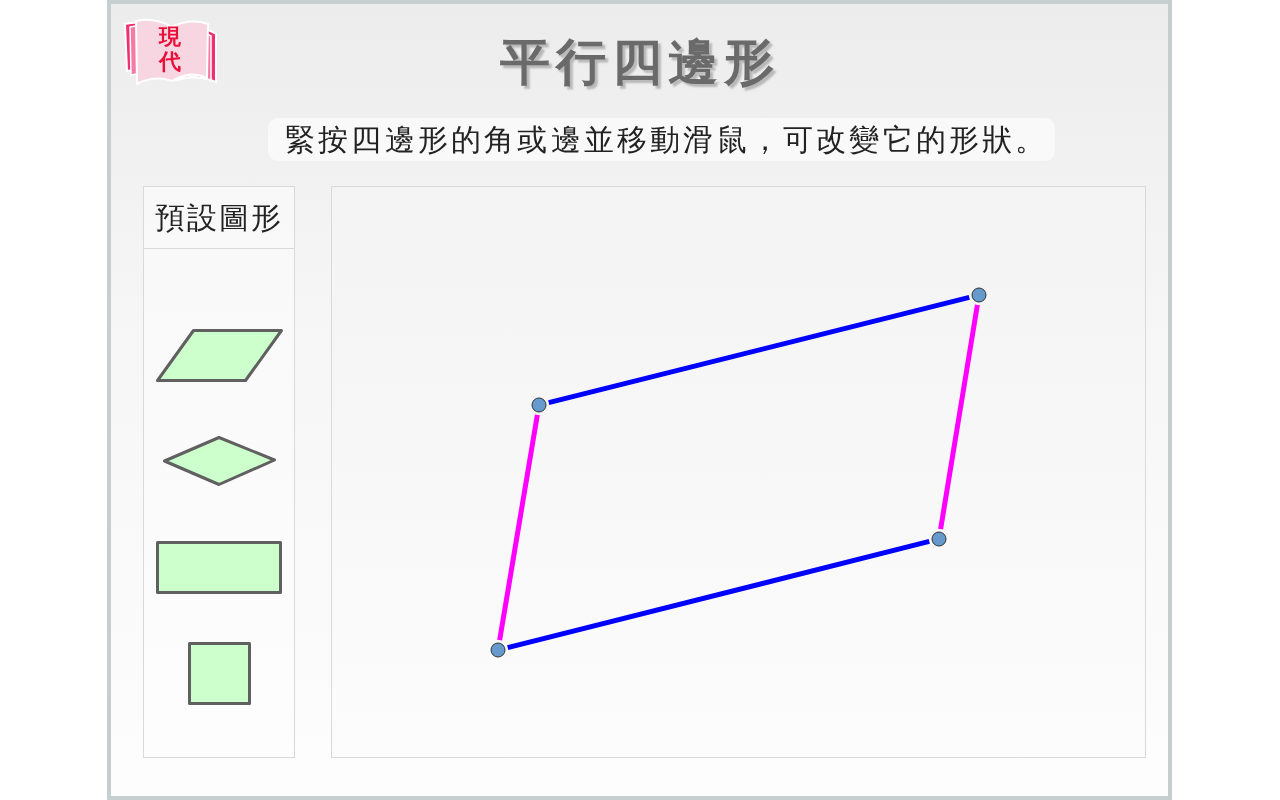 This screenshot has width=1280, height=800. What do you see at coordinates (219, 673) in the screenshot?
I see `square-icon` at bounding box center [219, 673].